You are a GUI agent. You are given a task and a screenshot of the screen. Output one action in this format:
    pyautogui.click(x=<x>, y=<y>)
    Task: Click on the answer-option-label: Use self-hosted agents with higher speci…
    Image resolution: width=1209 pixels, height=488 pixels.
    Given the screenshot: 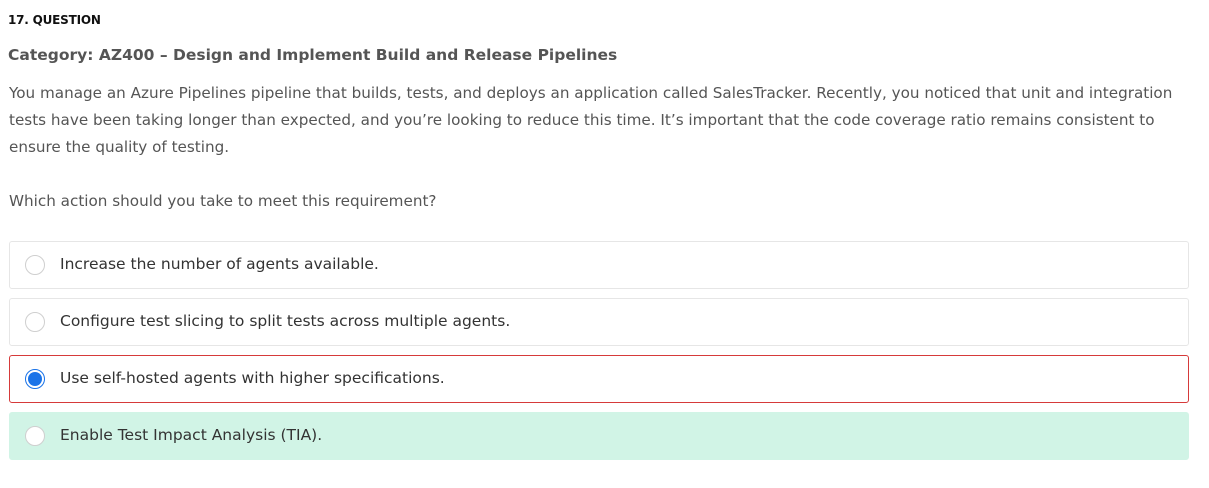 What is the action you would take?
    pyautogui.click(x=252, y=378)
    